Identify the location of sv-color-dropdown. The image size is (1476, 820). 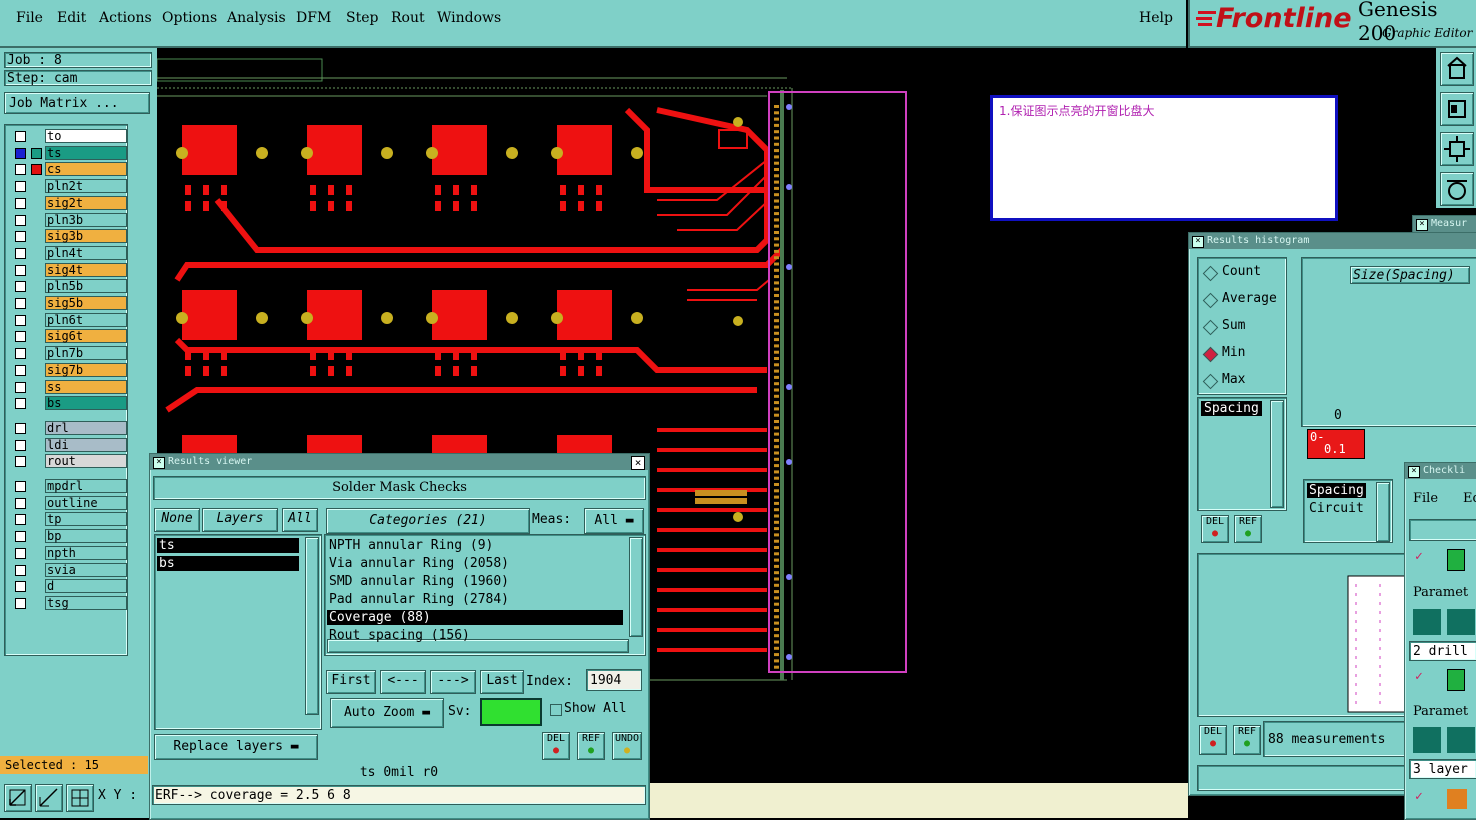
(511, 712).